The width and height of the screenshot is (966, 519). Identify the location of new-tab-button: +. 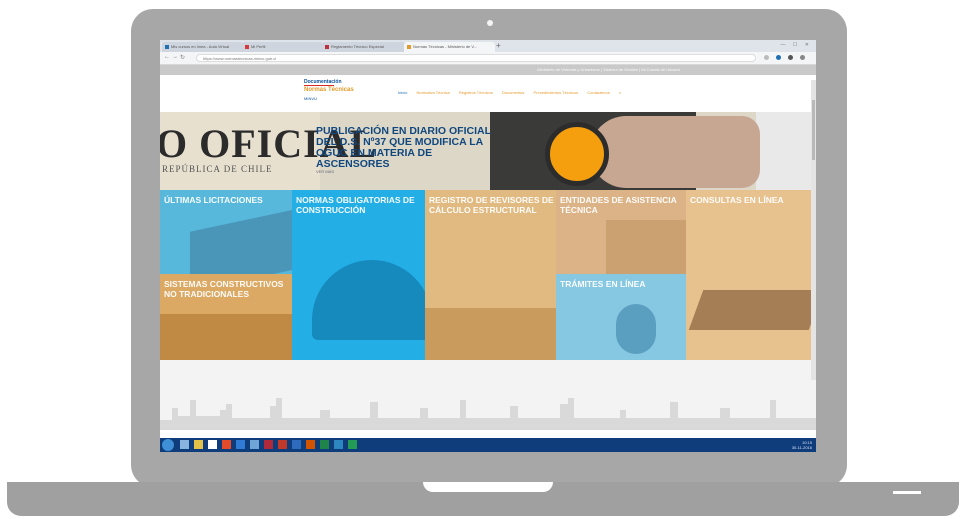
(498, 45).